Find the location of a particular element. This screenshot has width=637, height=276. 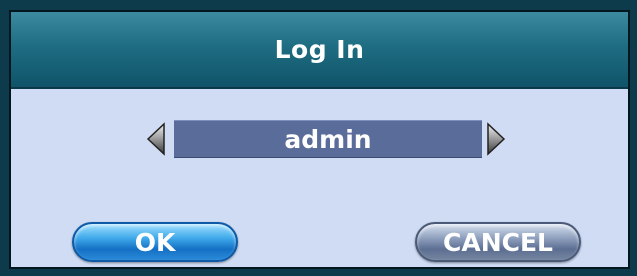

user-selector: admin is located at coordinates (325, 139).